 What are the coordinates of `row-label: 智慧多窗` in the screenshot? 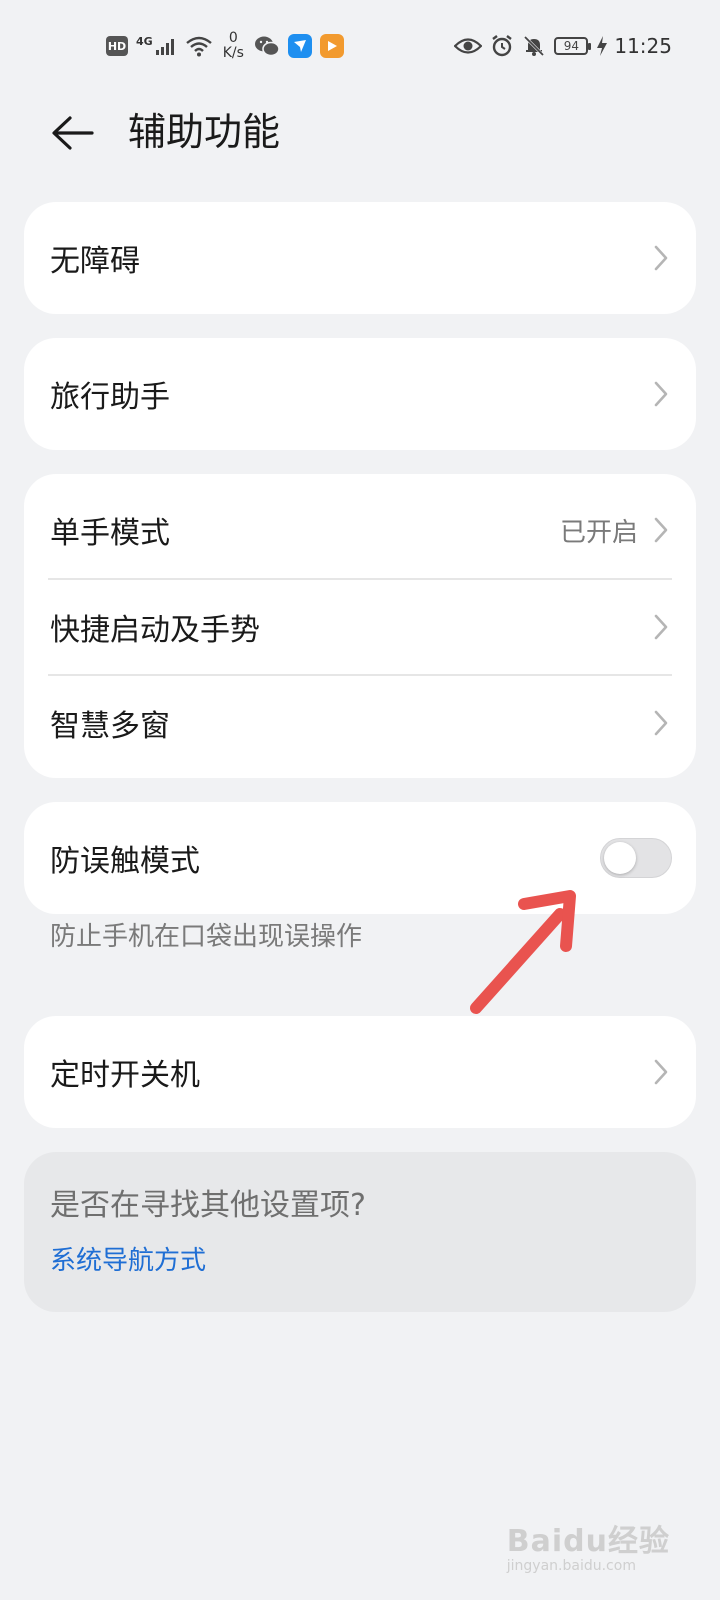 It's located at (110, 726).